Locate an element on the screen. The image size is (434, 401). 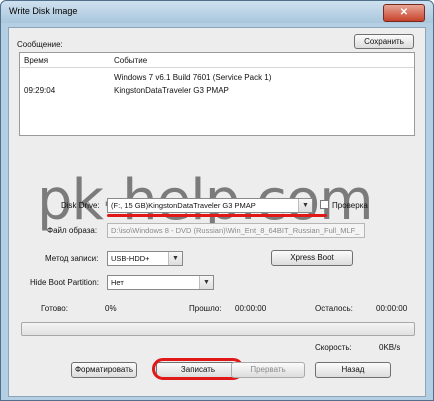
back-button: Назад is located at coordinates (353, 370).